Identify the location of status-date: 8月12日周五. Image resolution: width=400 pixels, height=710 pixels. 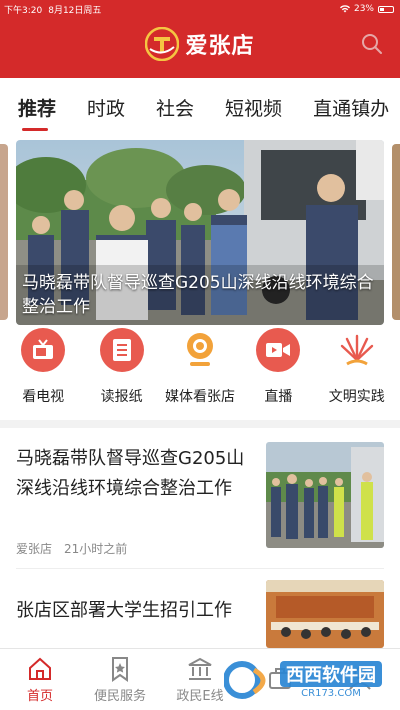
(75, 10).